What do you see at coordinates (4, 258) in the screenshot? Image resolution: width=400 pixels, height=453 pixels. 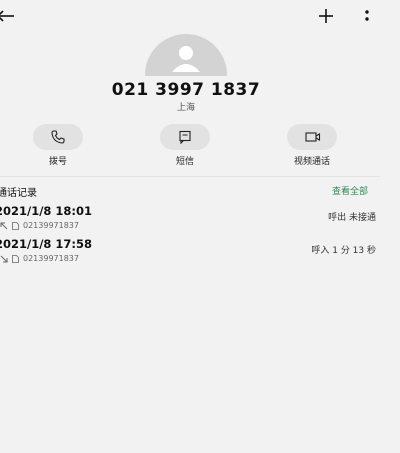 I see `incoming-call-icon` at bounding box center [4, 258].